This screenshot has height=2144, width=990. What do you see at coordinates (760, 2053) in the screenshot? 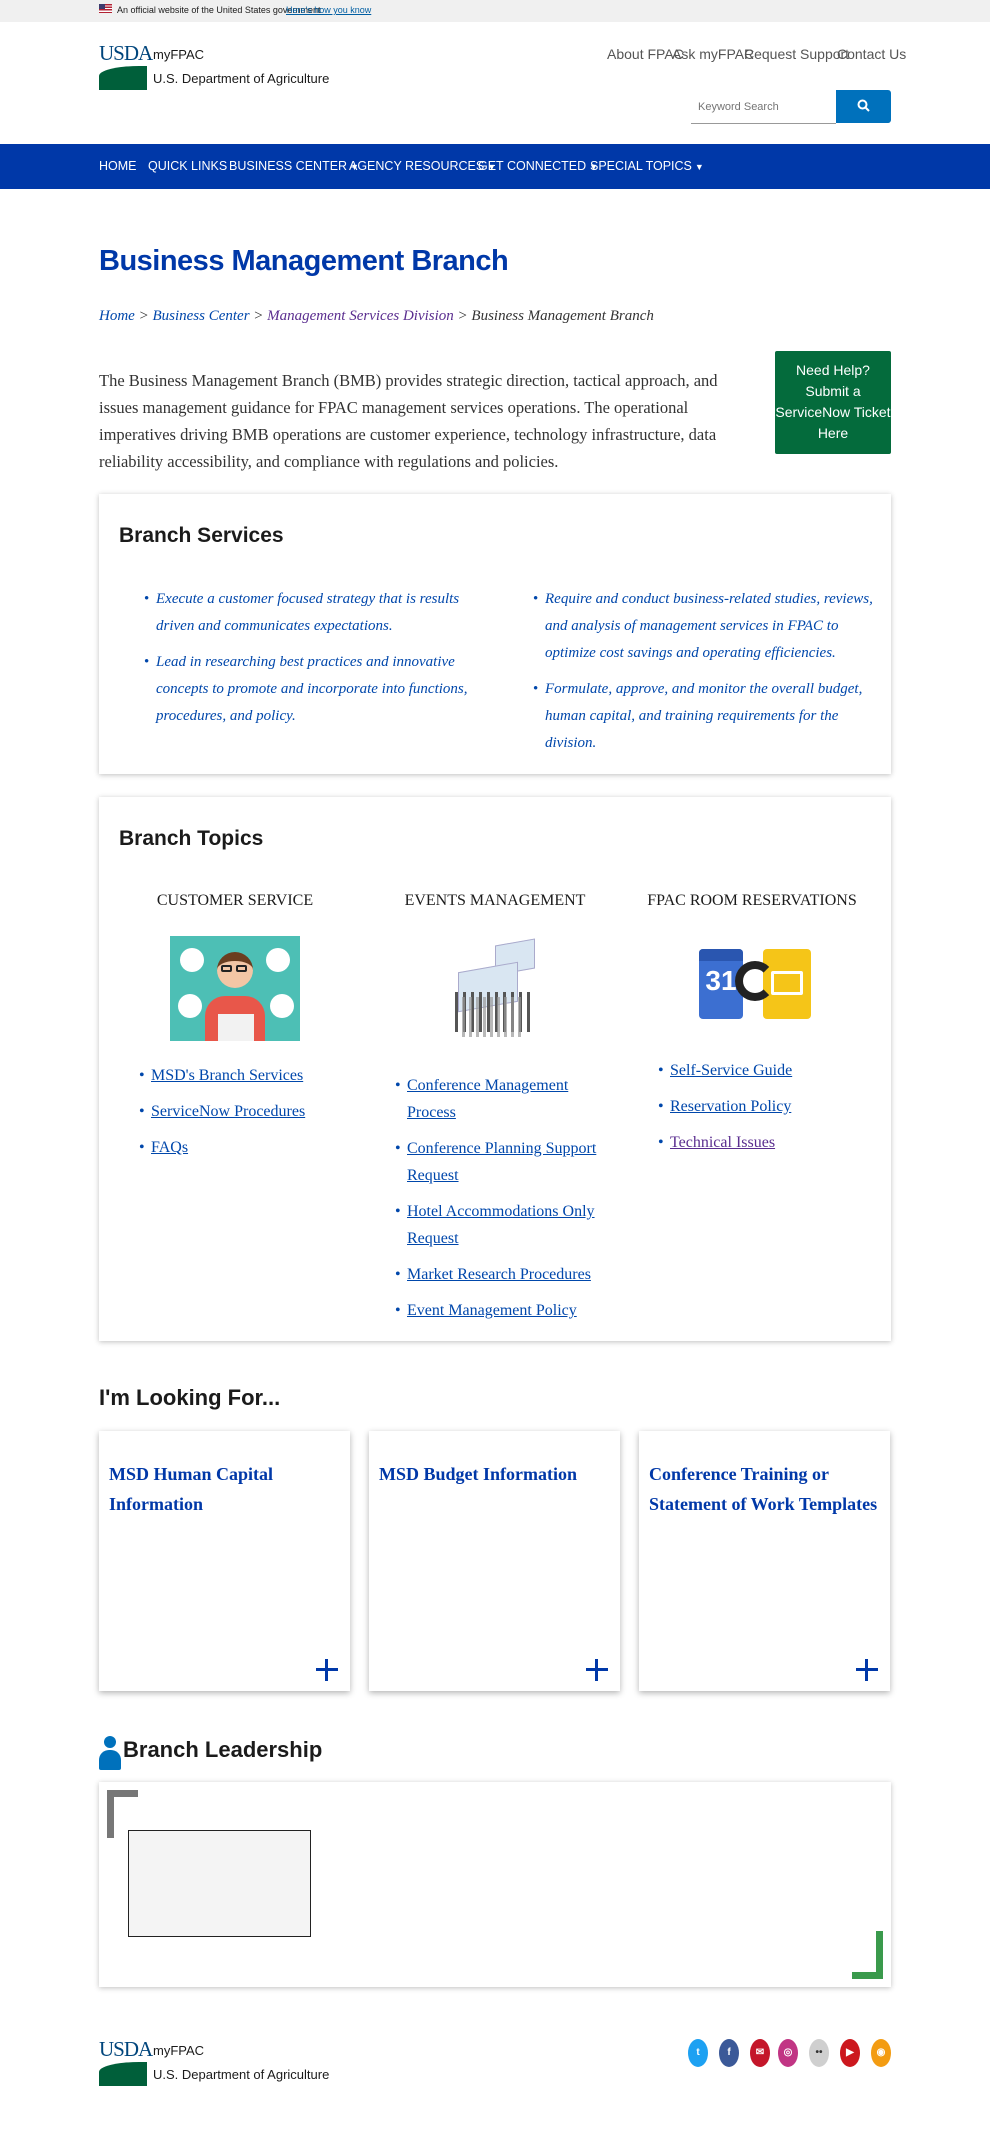
I see `govdelivery-icon: ✉` at bounding box center [760, 2053].